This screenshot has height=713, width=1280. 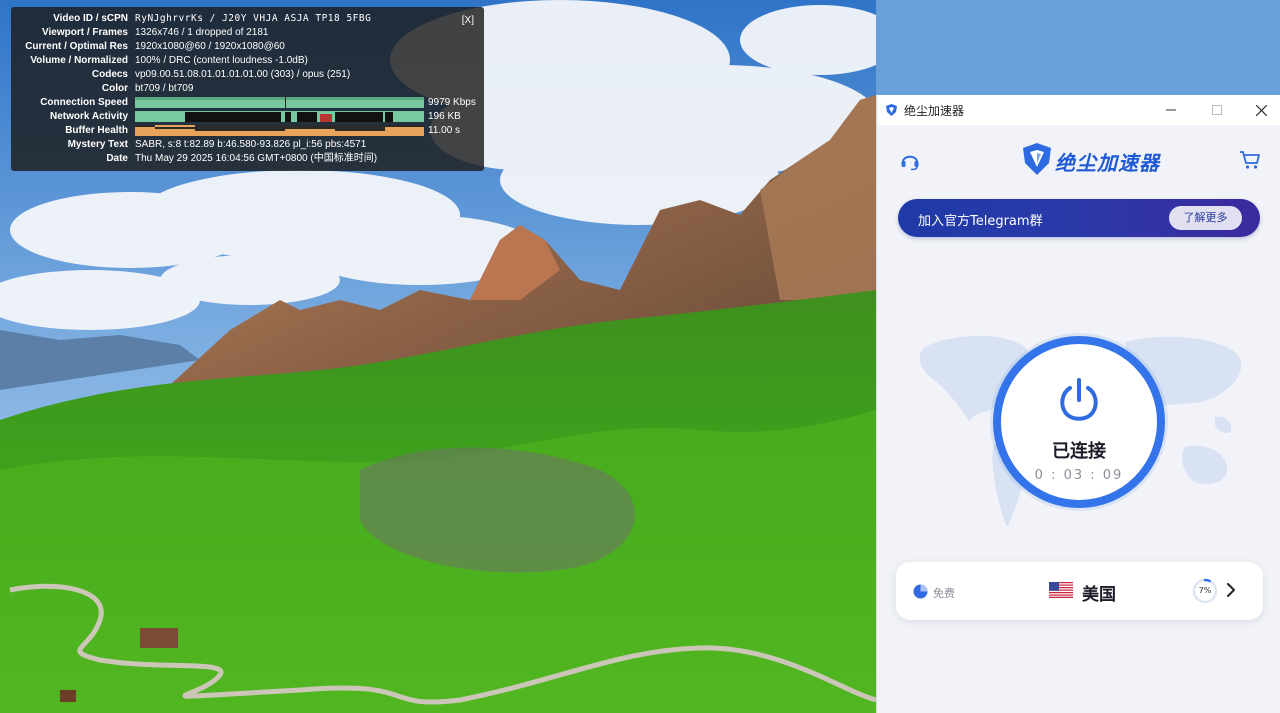 I want to click on stats-label: Codecs, so click(x=109, y=74).